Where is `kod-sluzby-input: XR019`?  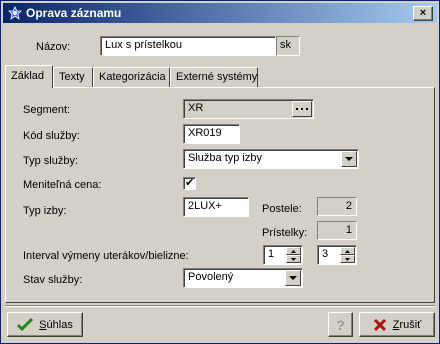 kod-sluzby-input: XR019 is located at coordinates (211, 134).